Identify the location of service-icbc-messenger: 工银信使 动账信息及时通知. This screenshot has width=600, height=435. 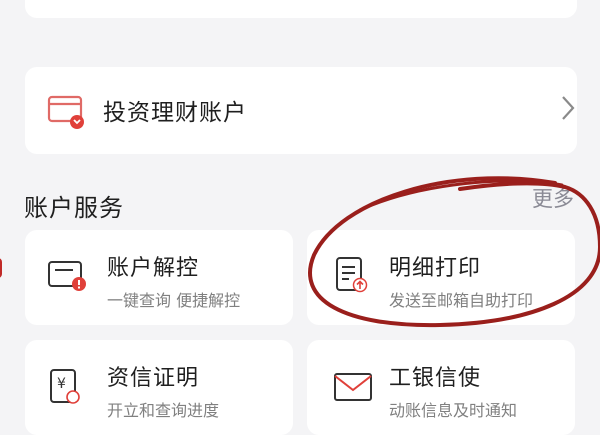
(441, 387).